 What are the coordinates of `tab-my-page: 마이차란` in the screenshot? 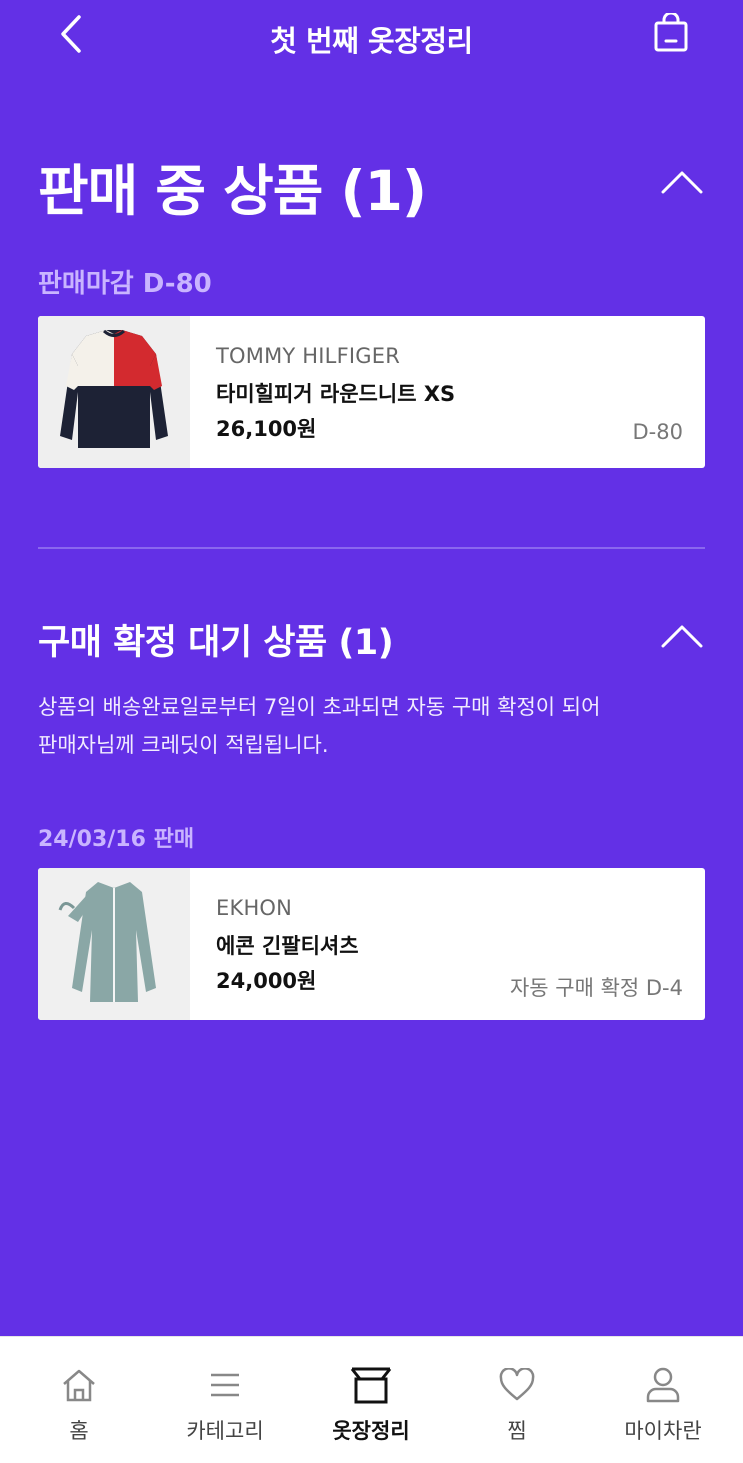 It's located at (663, 1400).